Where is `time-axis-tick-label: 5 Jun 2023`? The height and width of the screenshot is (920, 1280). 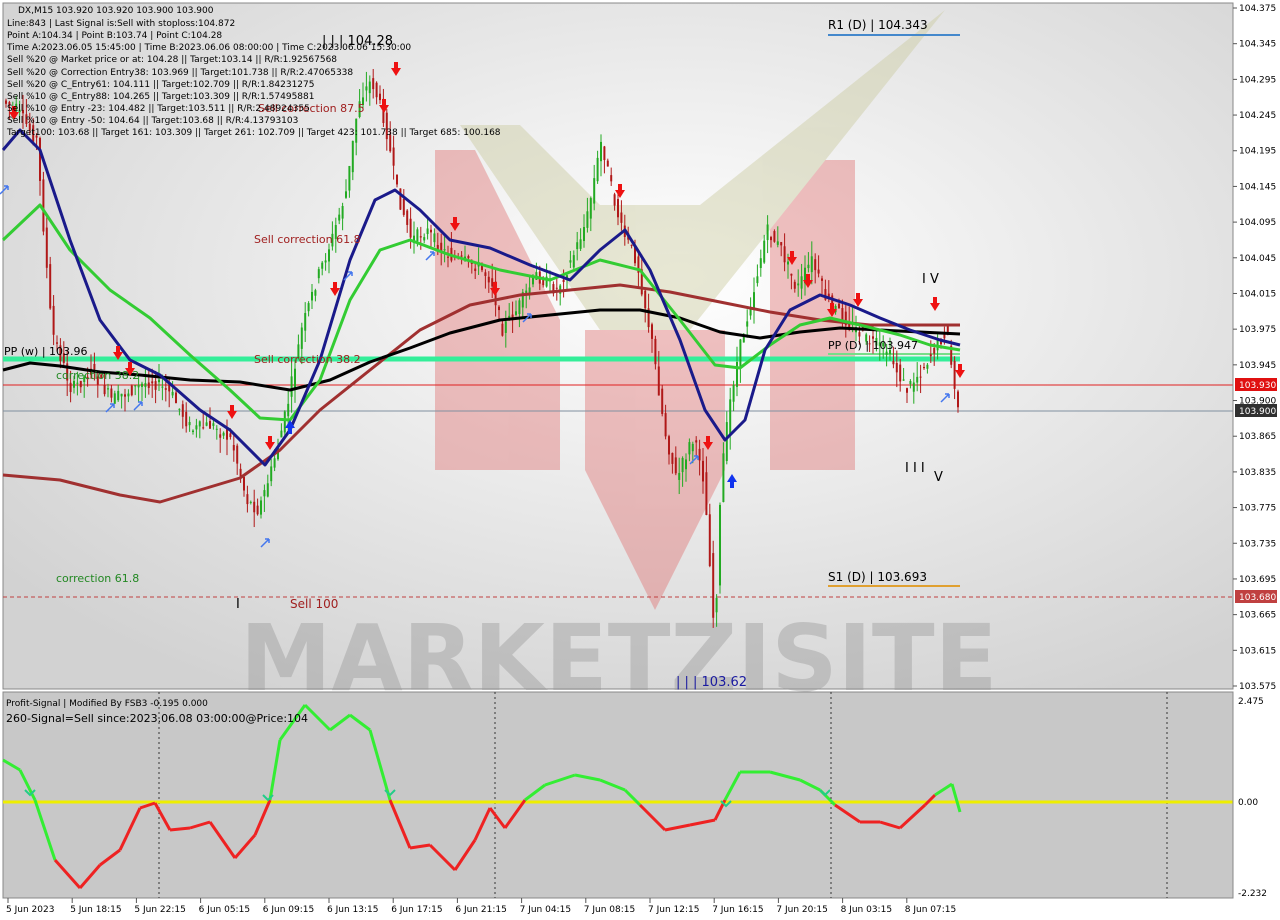 time-axis-tick-label: 5 Jun 2023 is located at coordinates (30, 910).